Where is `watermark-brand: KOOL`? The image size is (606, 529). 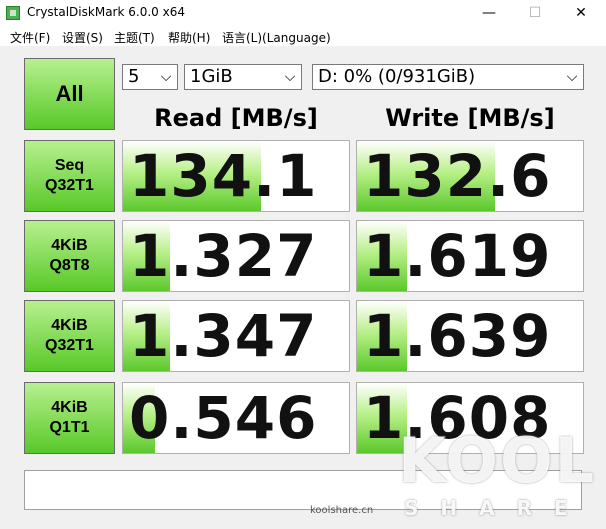
watermark-brand: KOOL is located at coordinates (497, 460).